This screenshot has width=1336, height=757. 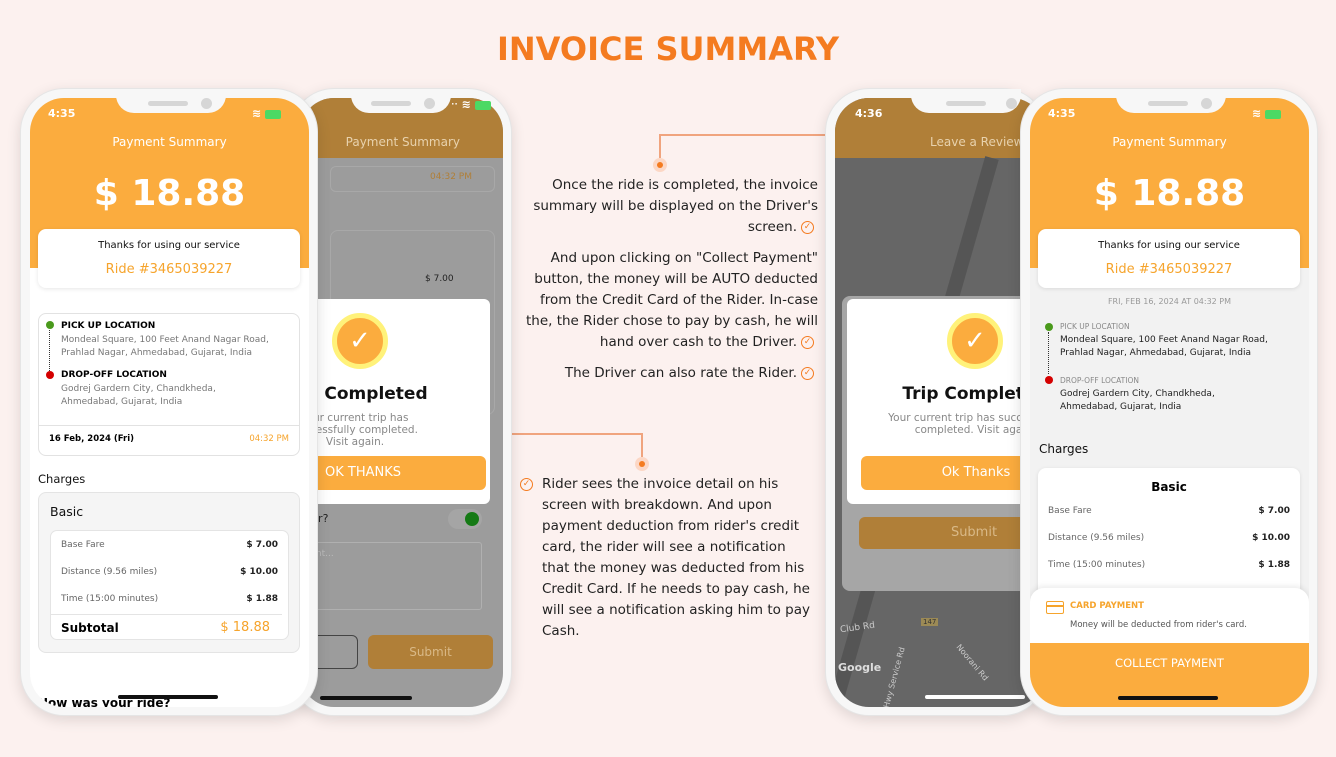 What do you see at coordinates (668, 49) in the screenshot?
I see `page-title: INVOICE SUMMARY` at bounding box center [668, 49].